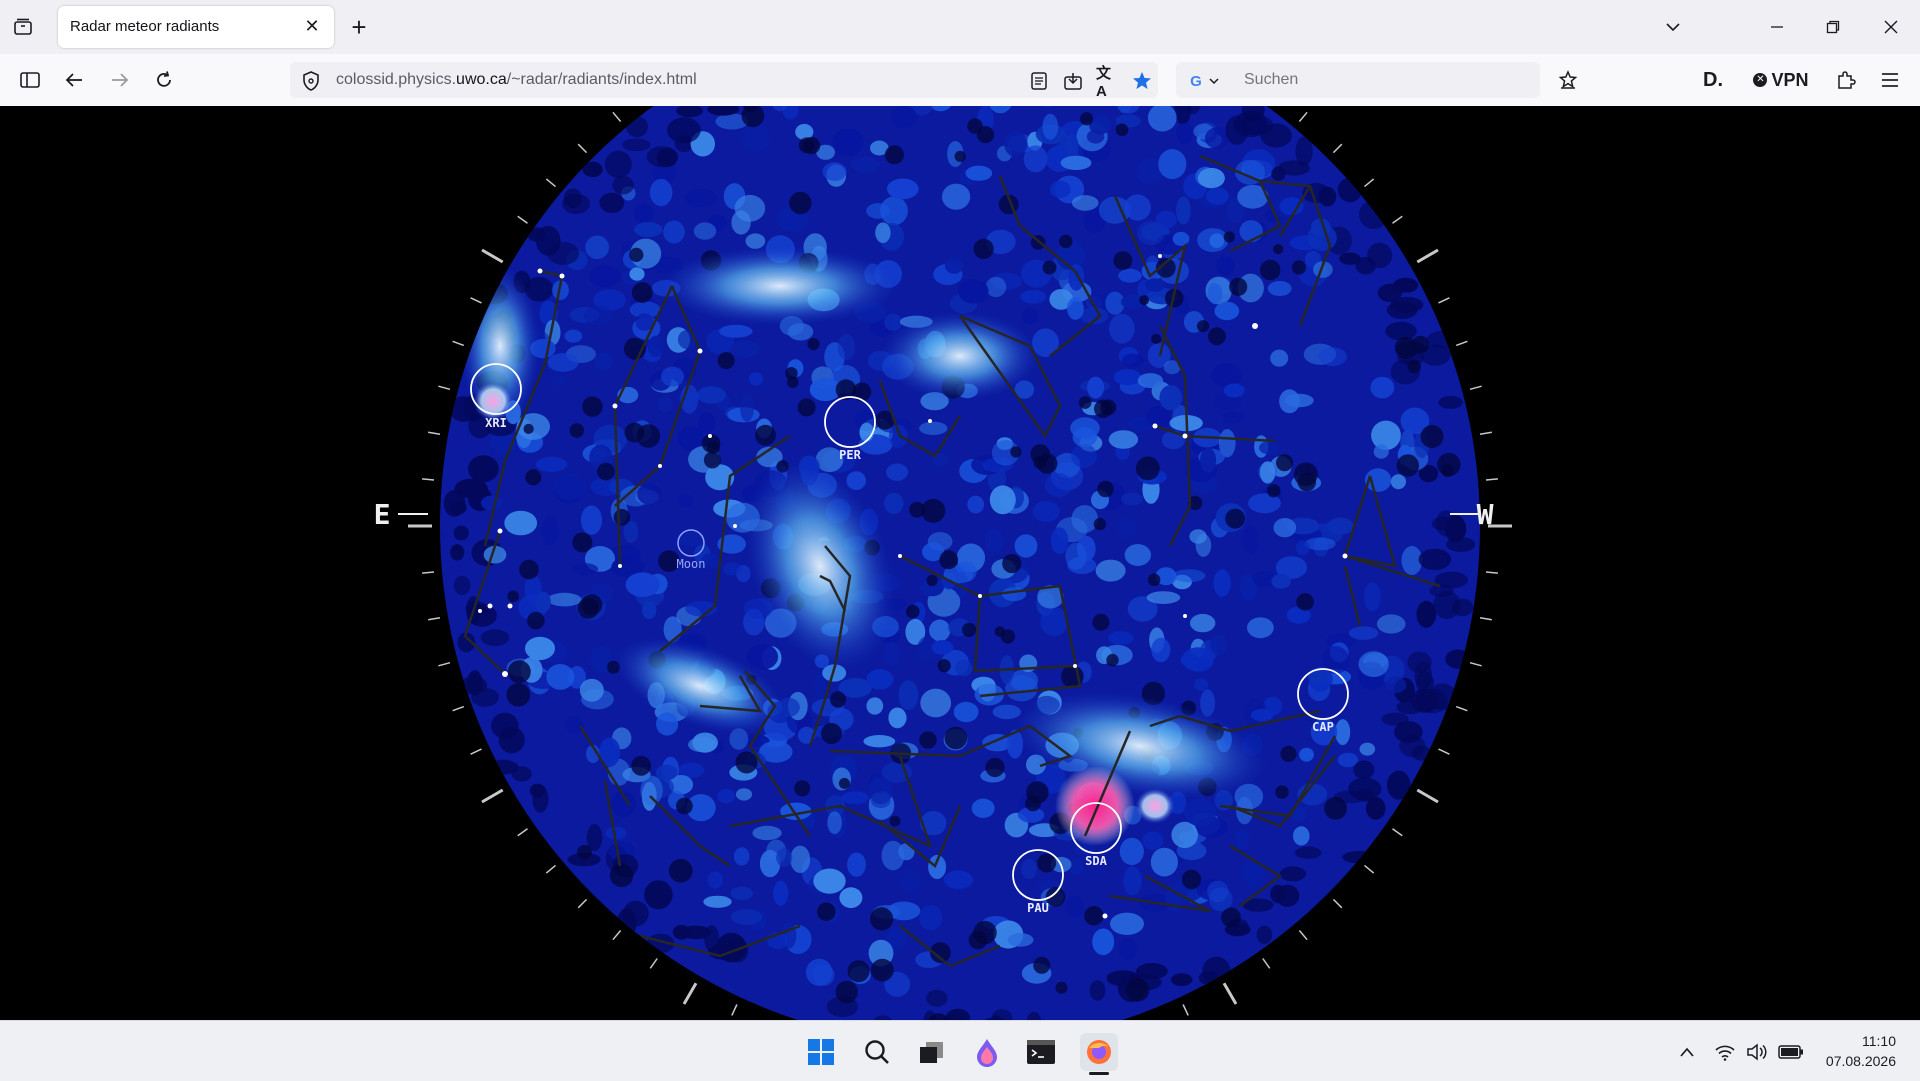  I want to click on search-bar: G, so click(1358, 80).